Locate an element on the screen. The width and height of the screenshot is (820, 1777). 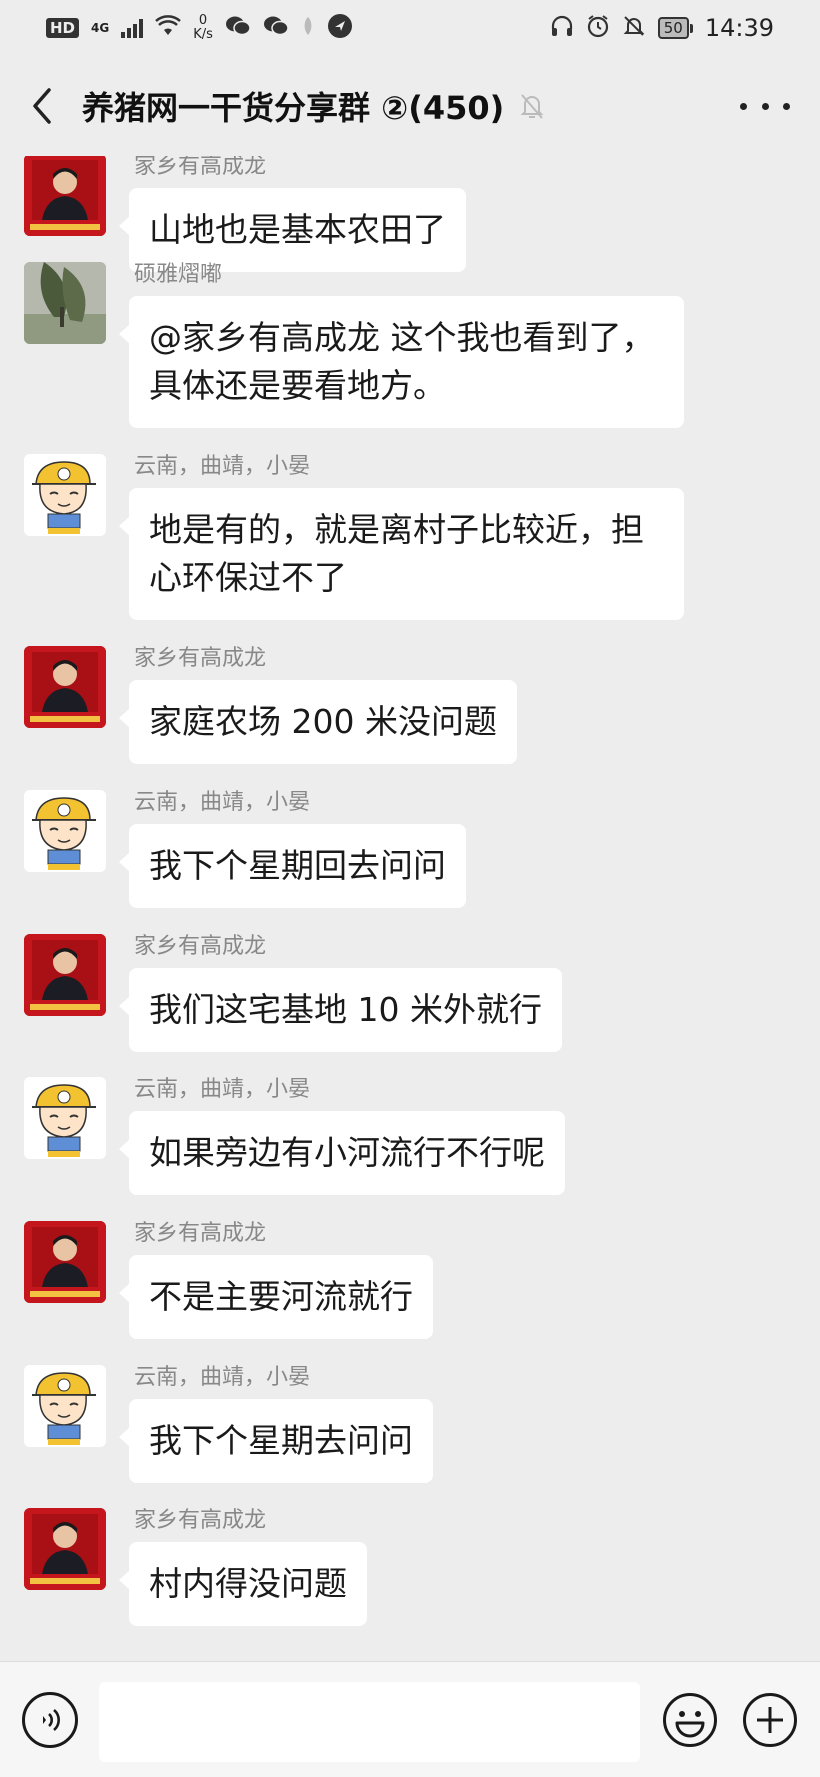
message-bubble: 村内得没问题 is located at coordinates (243, 1584).